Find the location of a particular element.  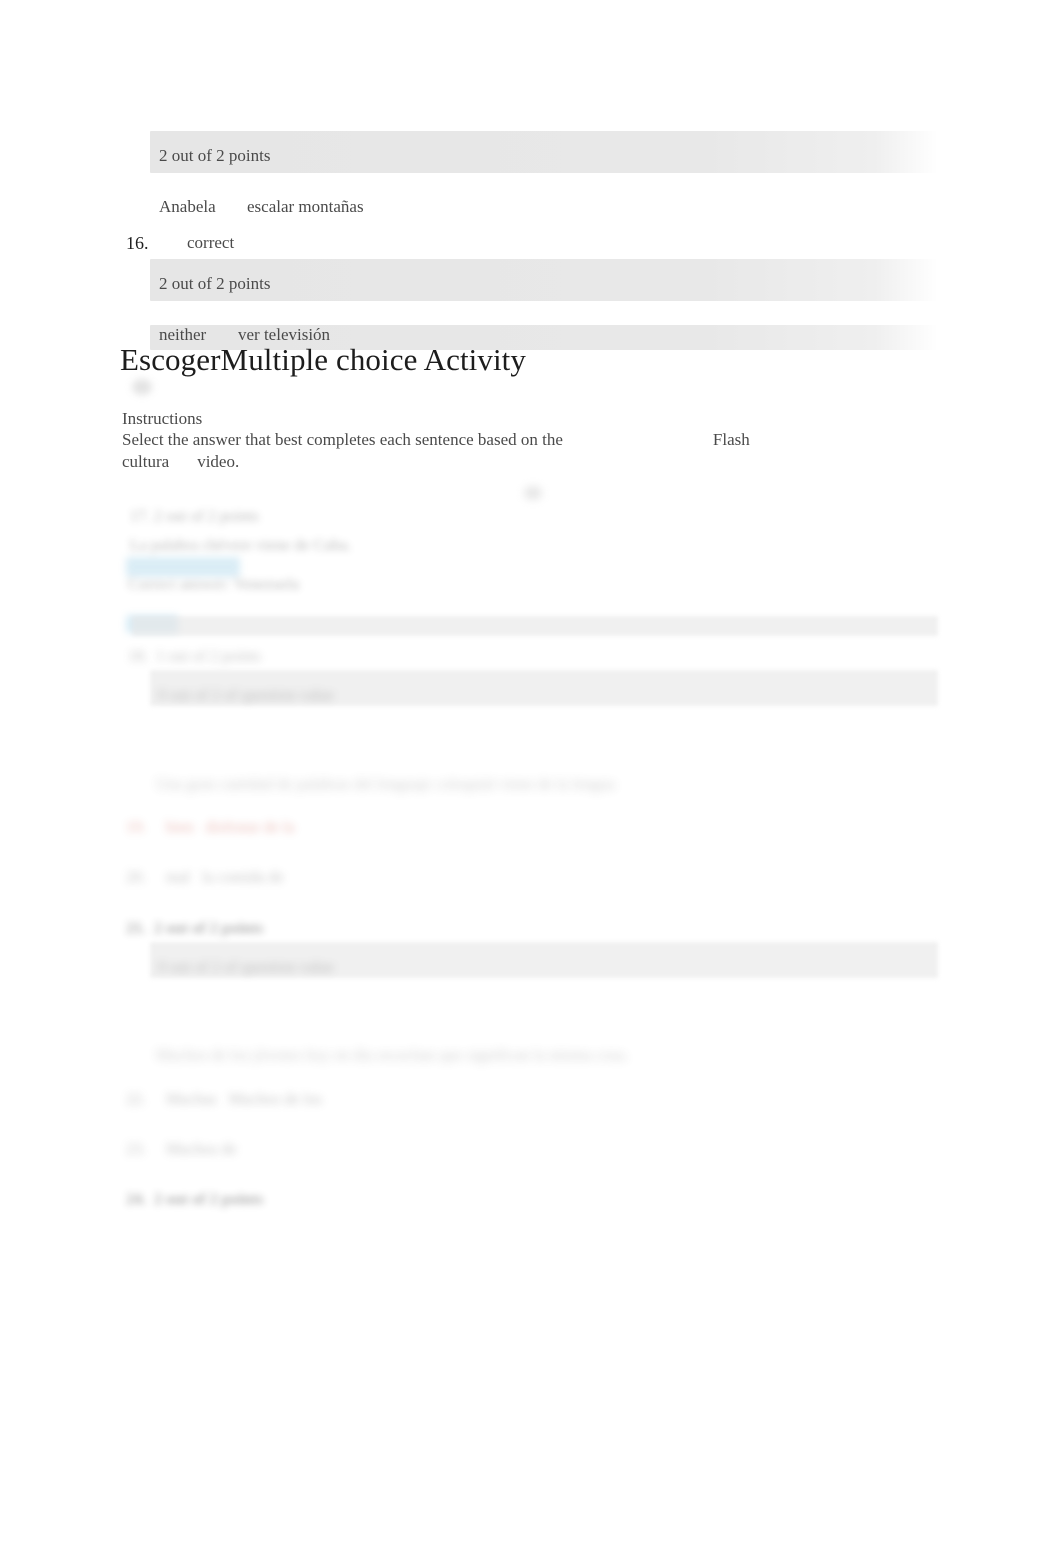

score-band-1-label: 2 out of 2 points is located at coordinates (215, 155).